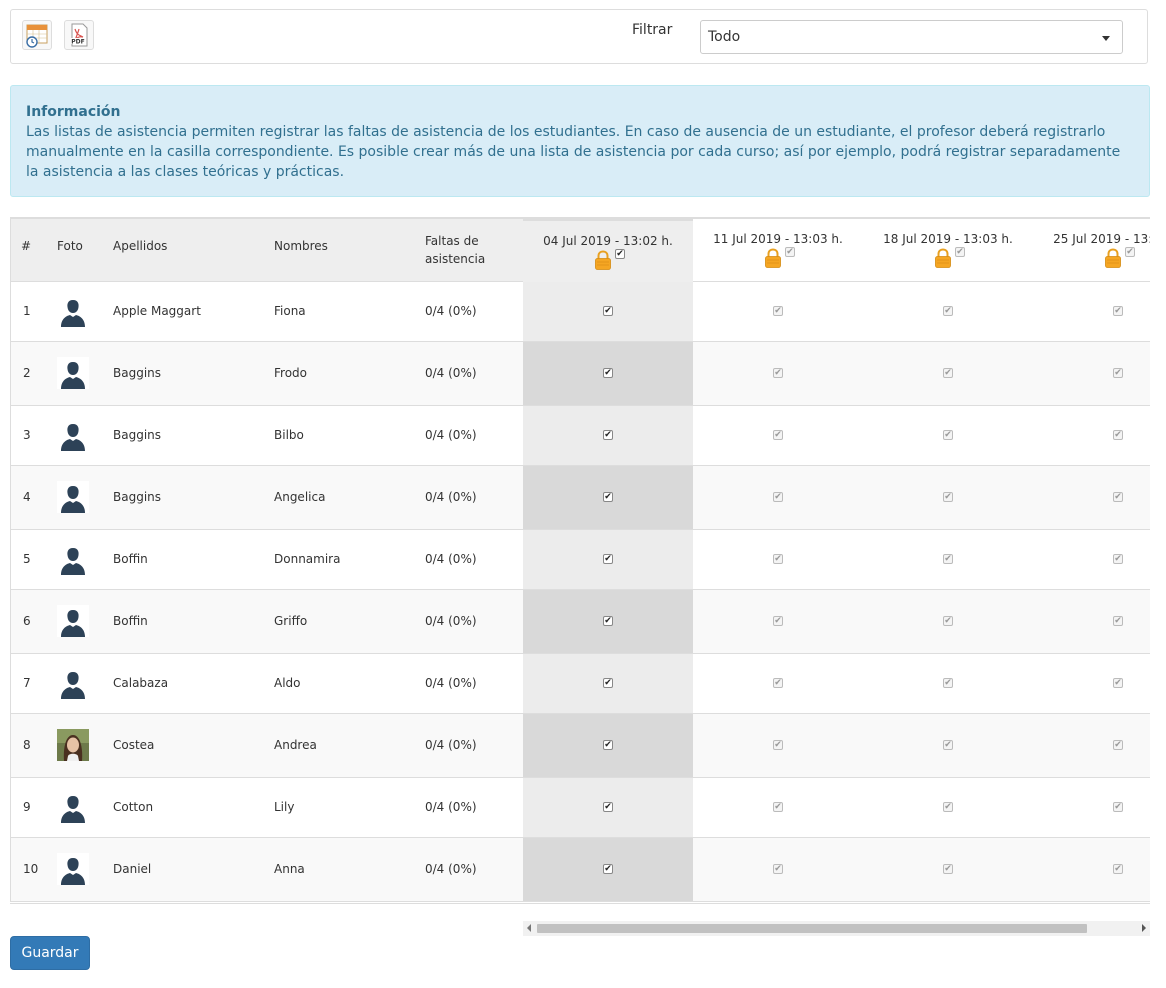 The width and height of the screenshot is (1166, 988). What do you see at coordinates (287, 683) in the screenshot?
I see `first-name: Aldo` at bounding box center [287, 683].